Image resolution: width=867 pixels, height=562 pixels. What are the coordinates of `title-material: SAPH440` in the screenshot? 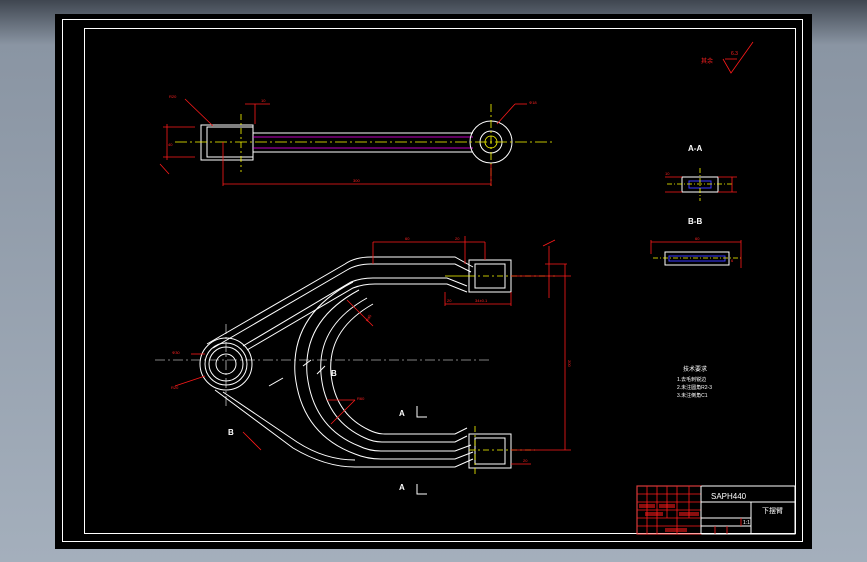 It's located at (729, 496).